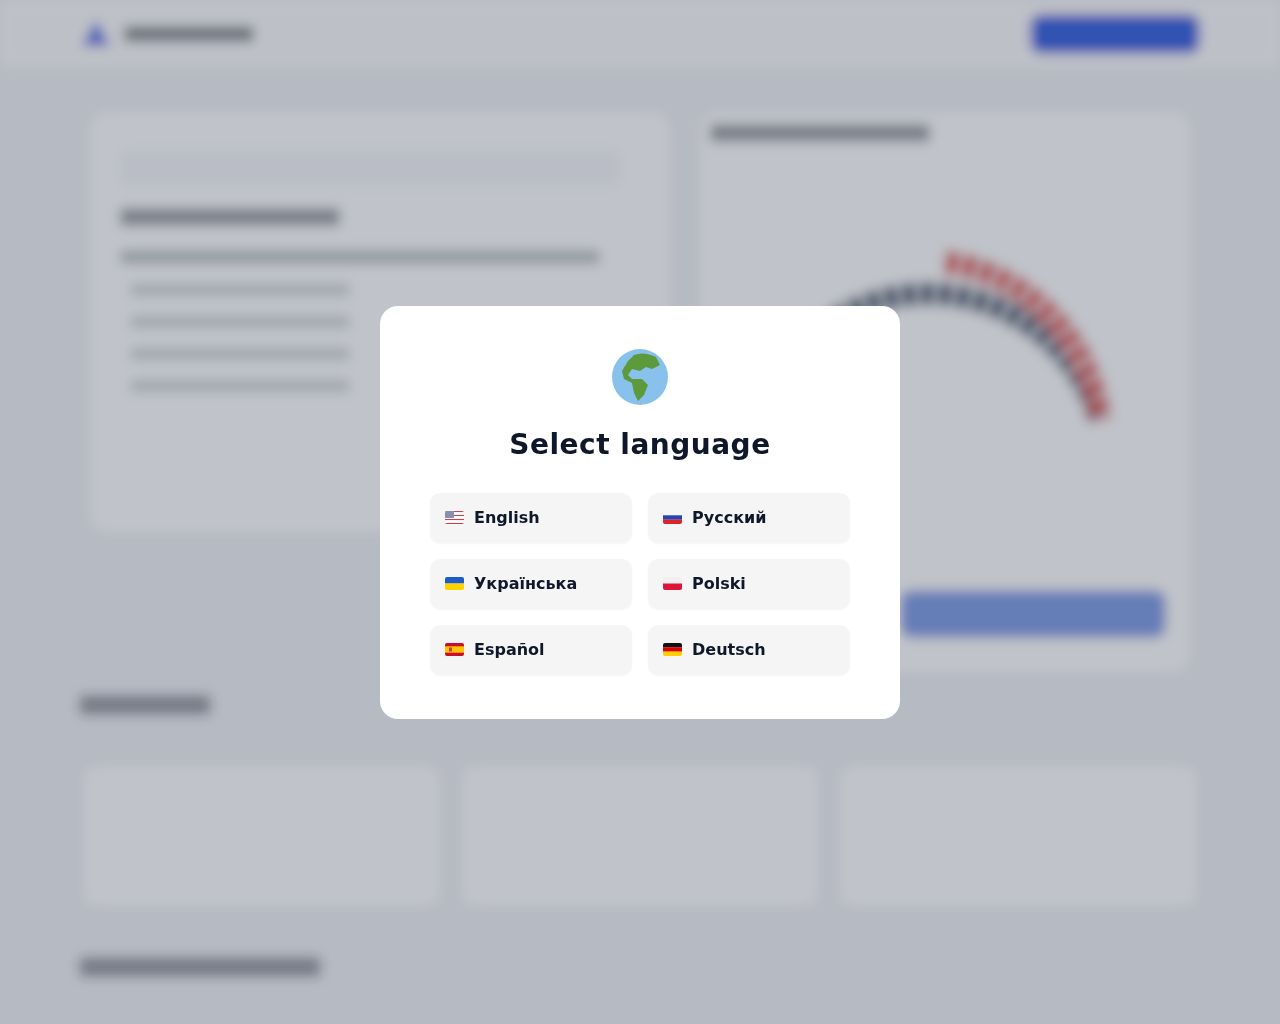 The image size is (1280, 1024). Describe the element at coordinates (749, 517) in the screenshot. I see `language-button: Русский` at that location.